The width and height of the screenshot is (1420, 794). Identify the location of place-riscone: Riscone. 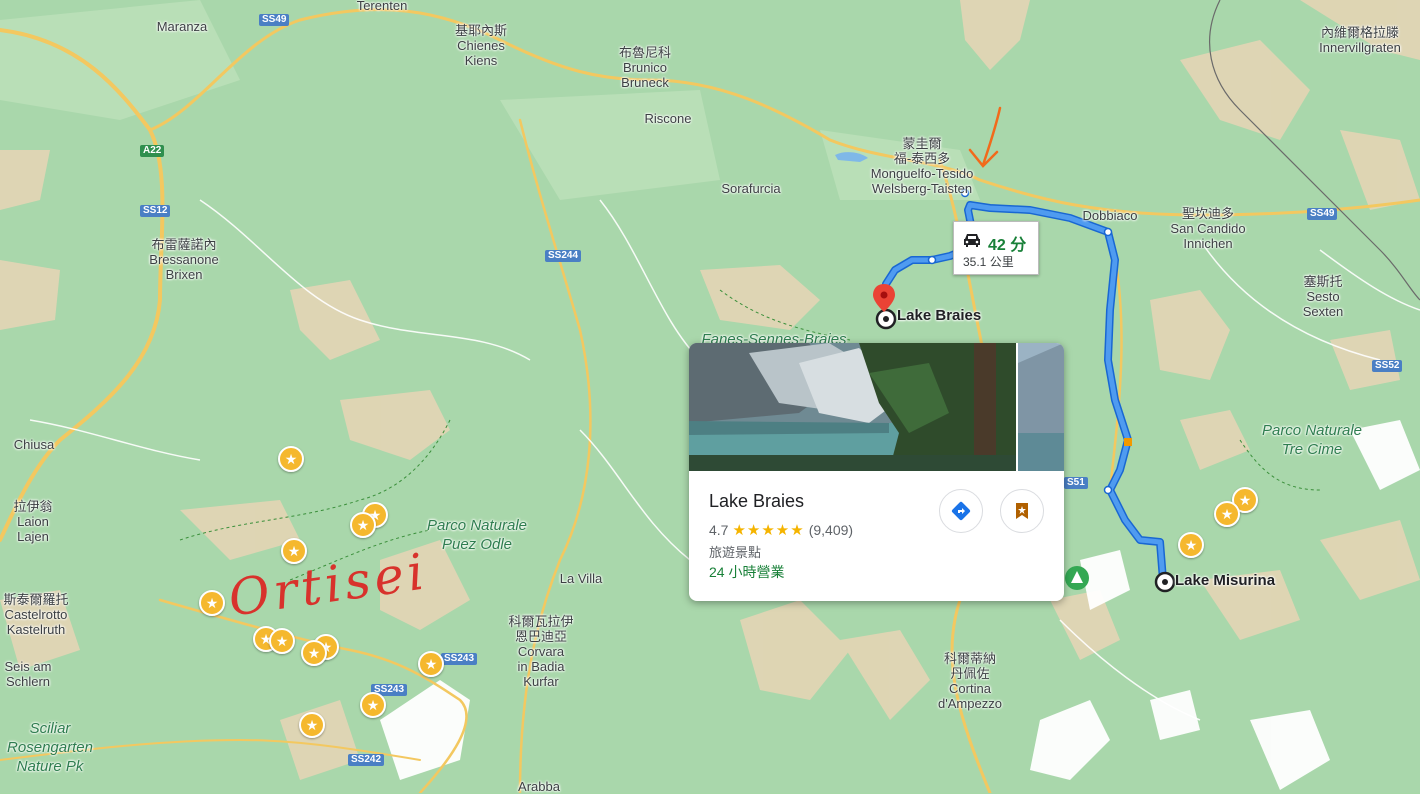
(668, 118).